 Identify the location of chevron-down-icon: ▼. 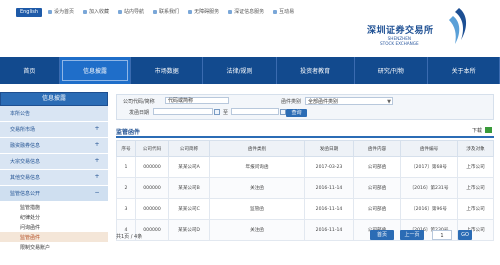
(389, 102).